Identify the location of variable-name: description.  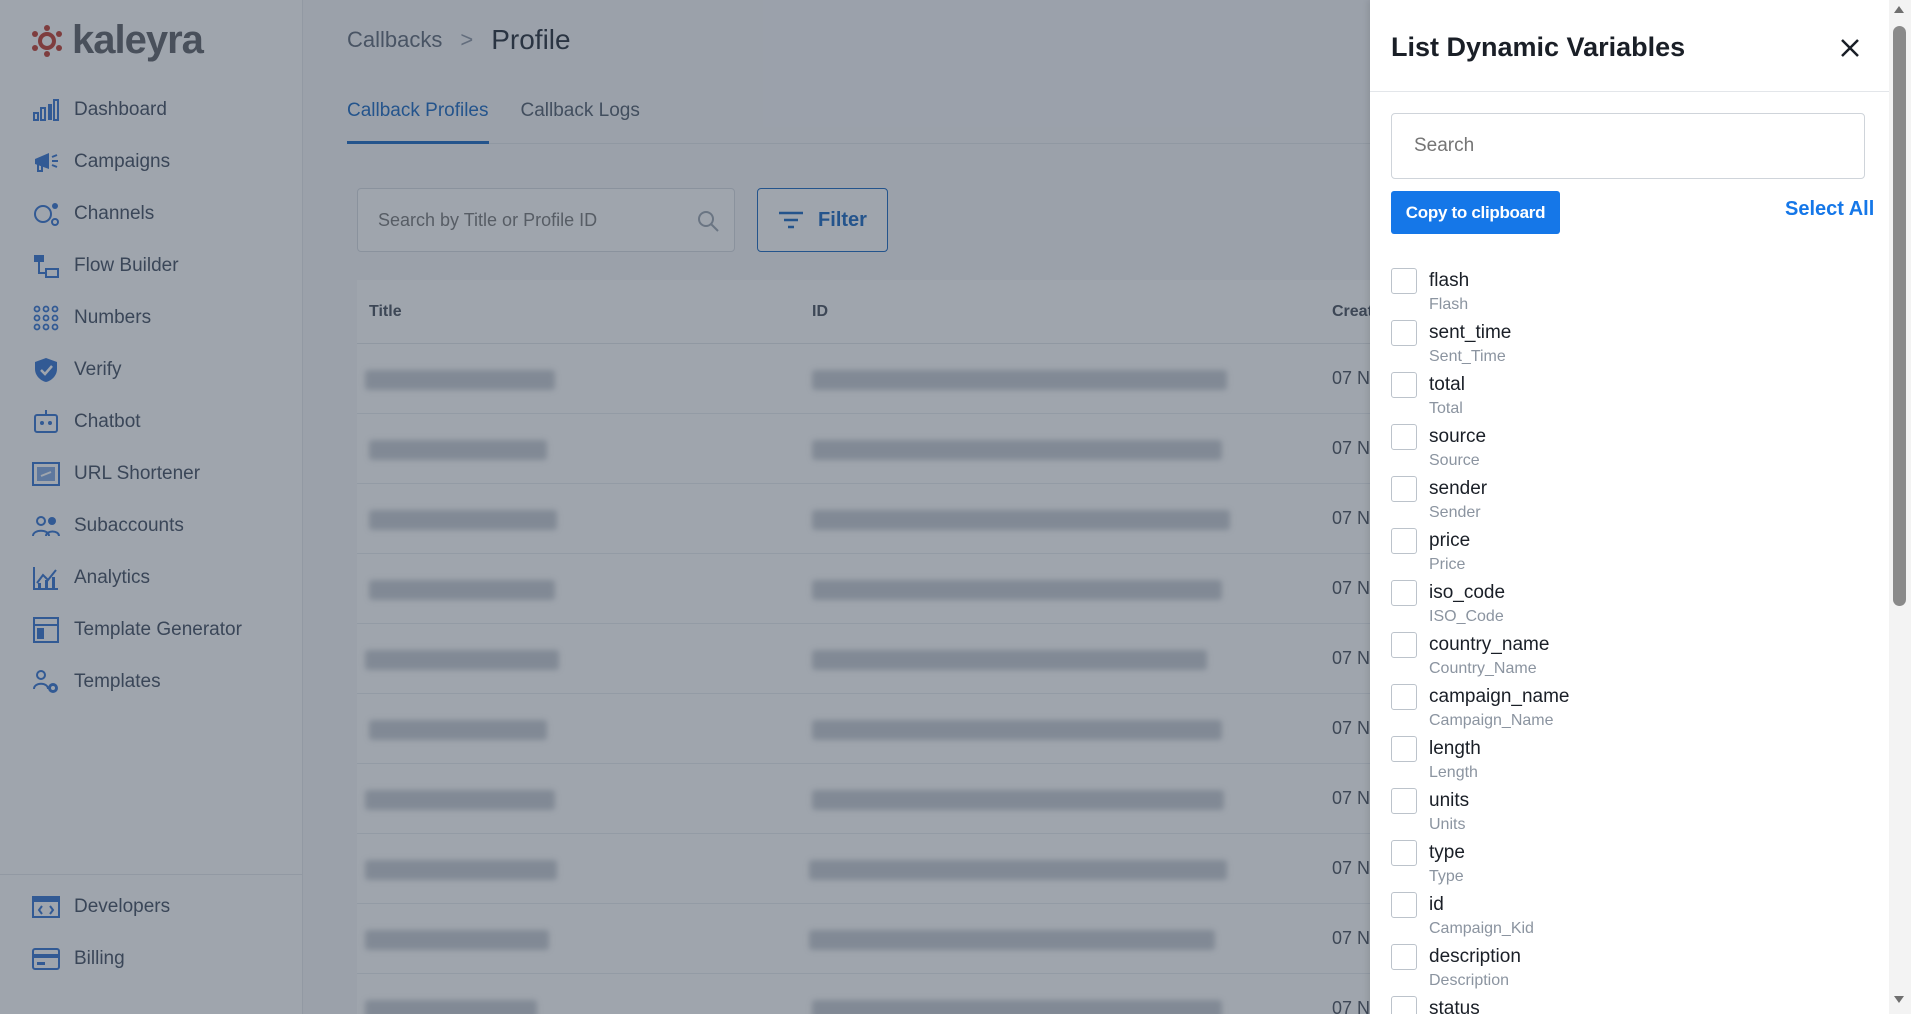
(1475, 956).